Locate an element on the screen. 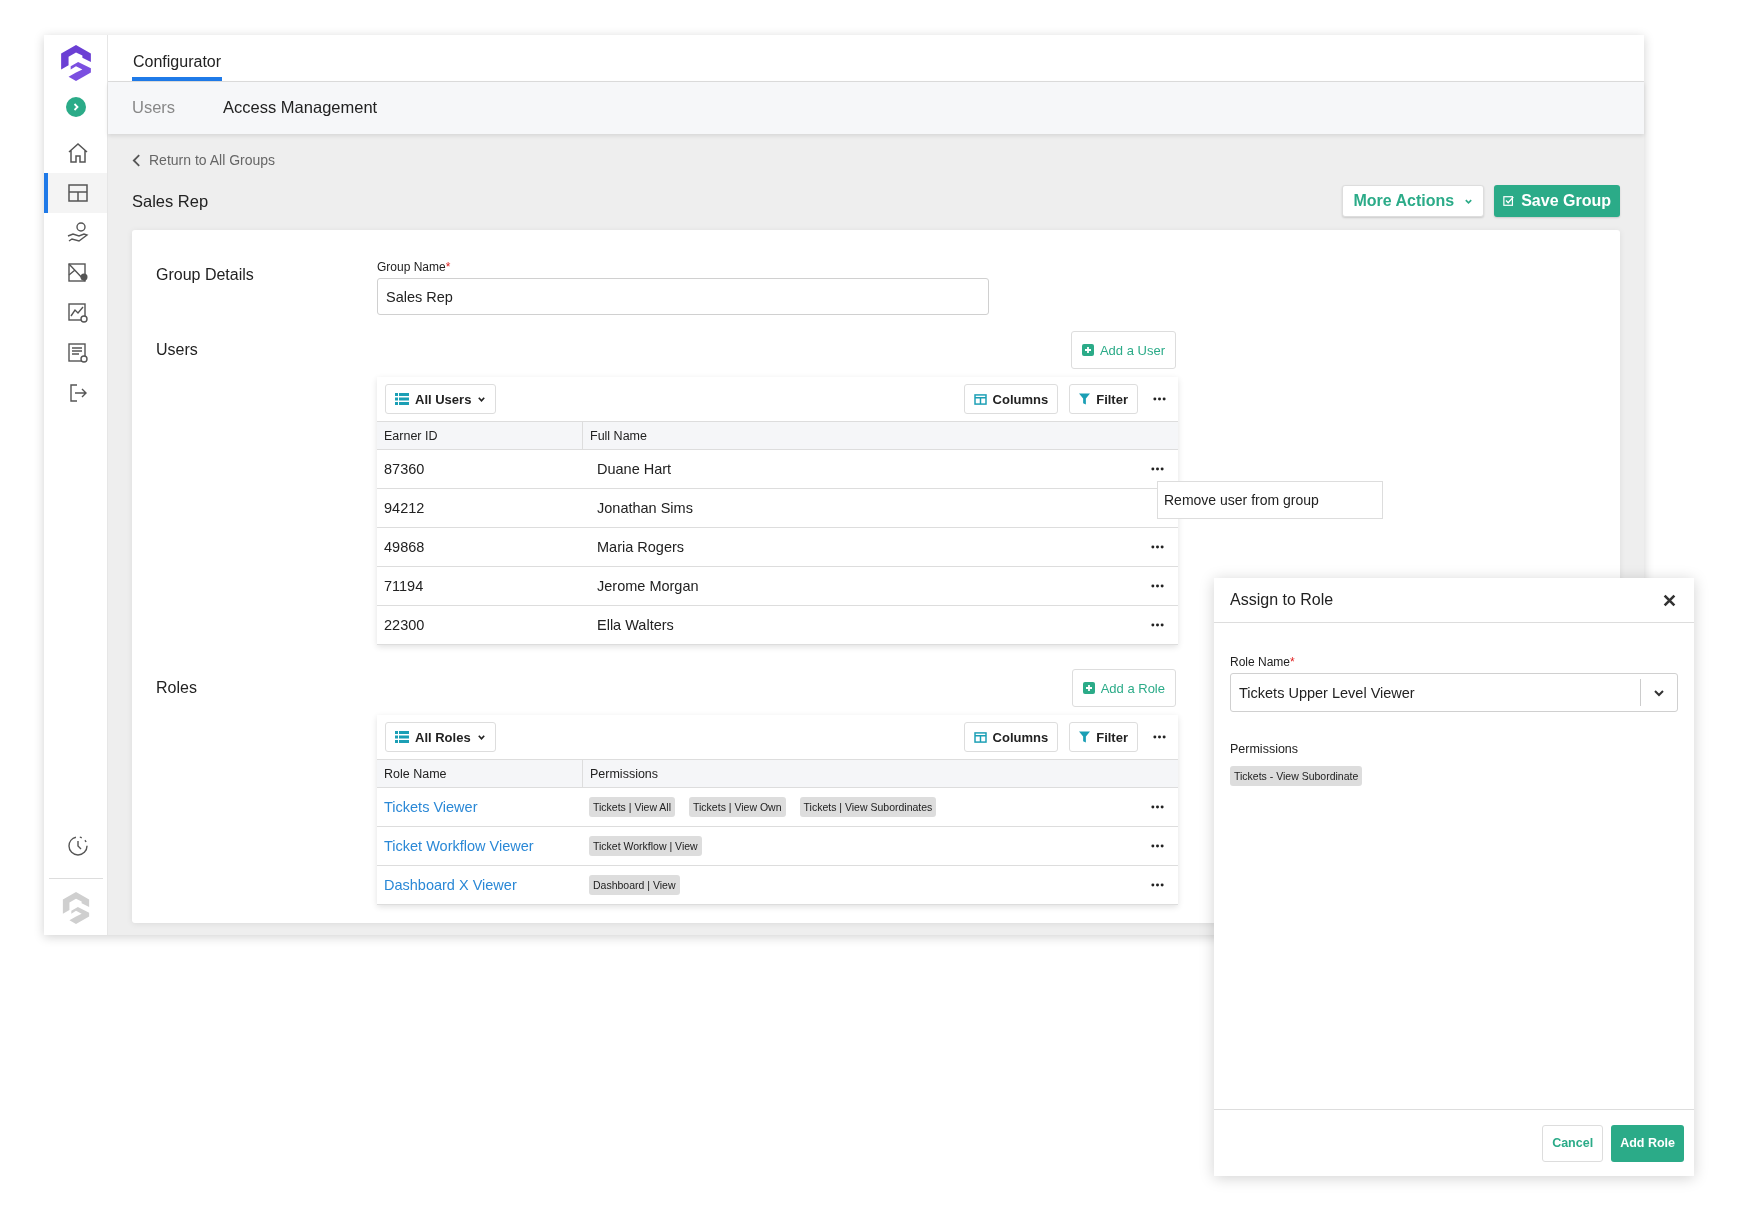 The image size is (1740, 1217). role-link: Ticket Workflow Viewer is located at coordinates (479, 846).